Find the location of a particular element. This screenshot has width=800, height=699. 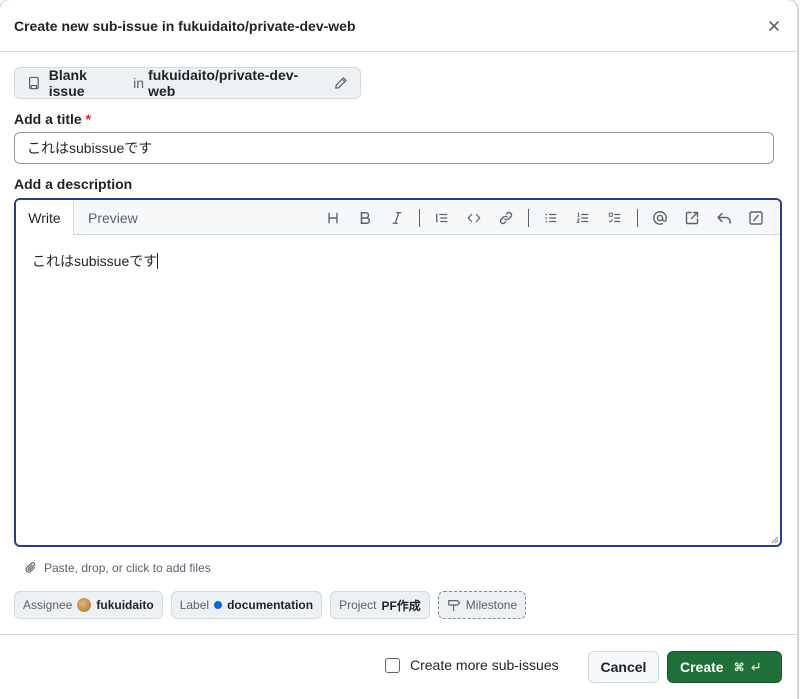

pencil-icon is located at coordinates (341, 83).